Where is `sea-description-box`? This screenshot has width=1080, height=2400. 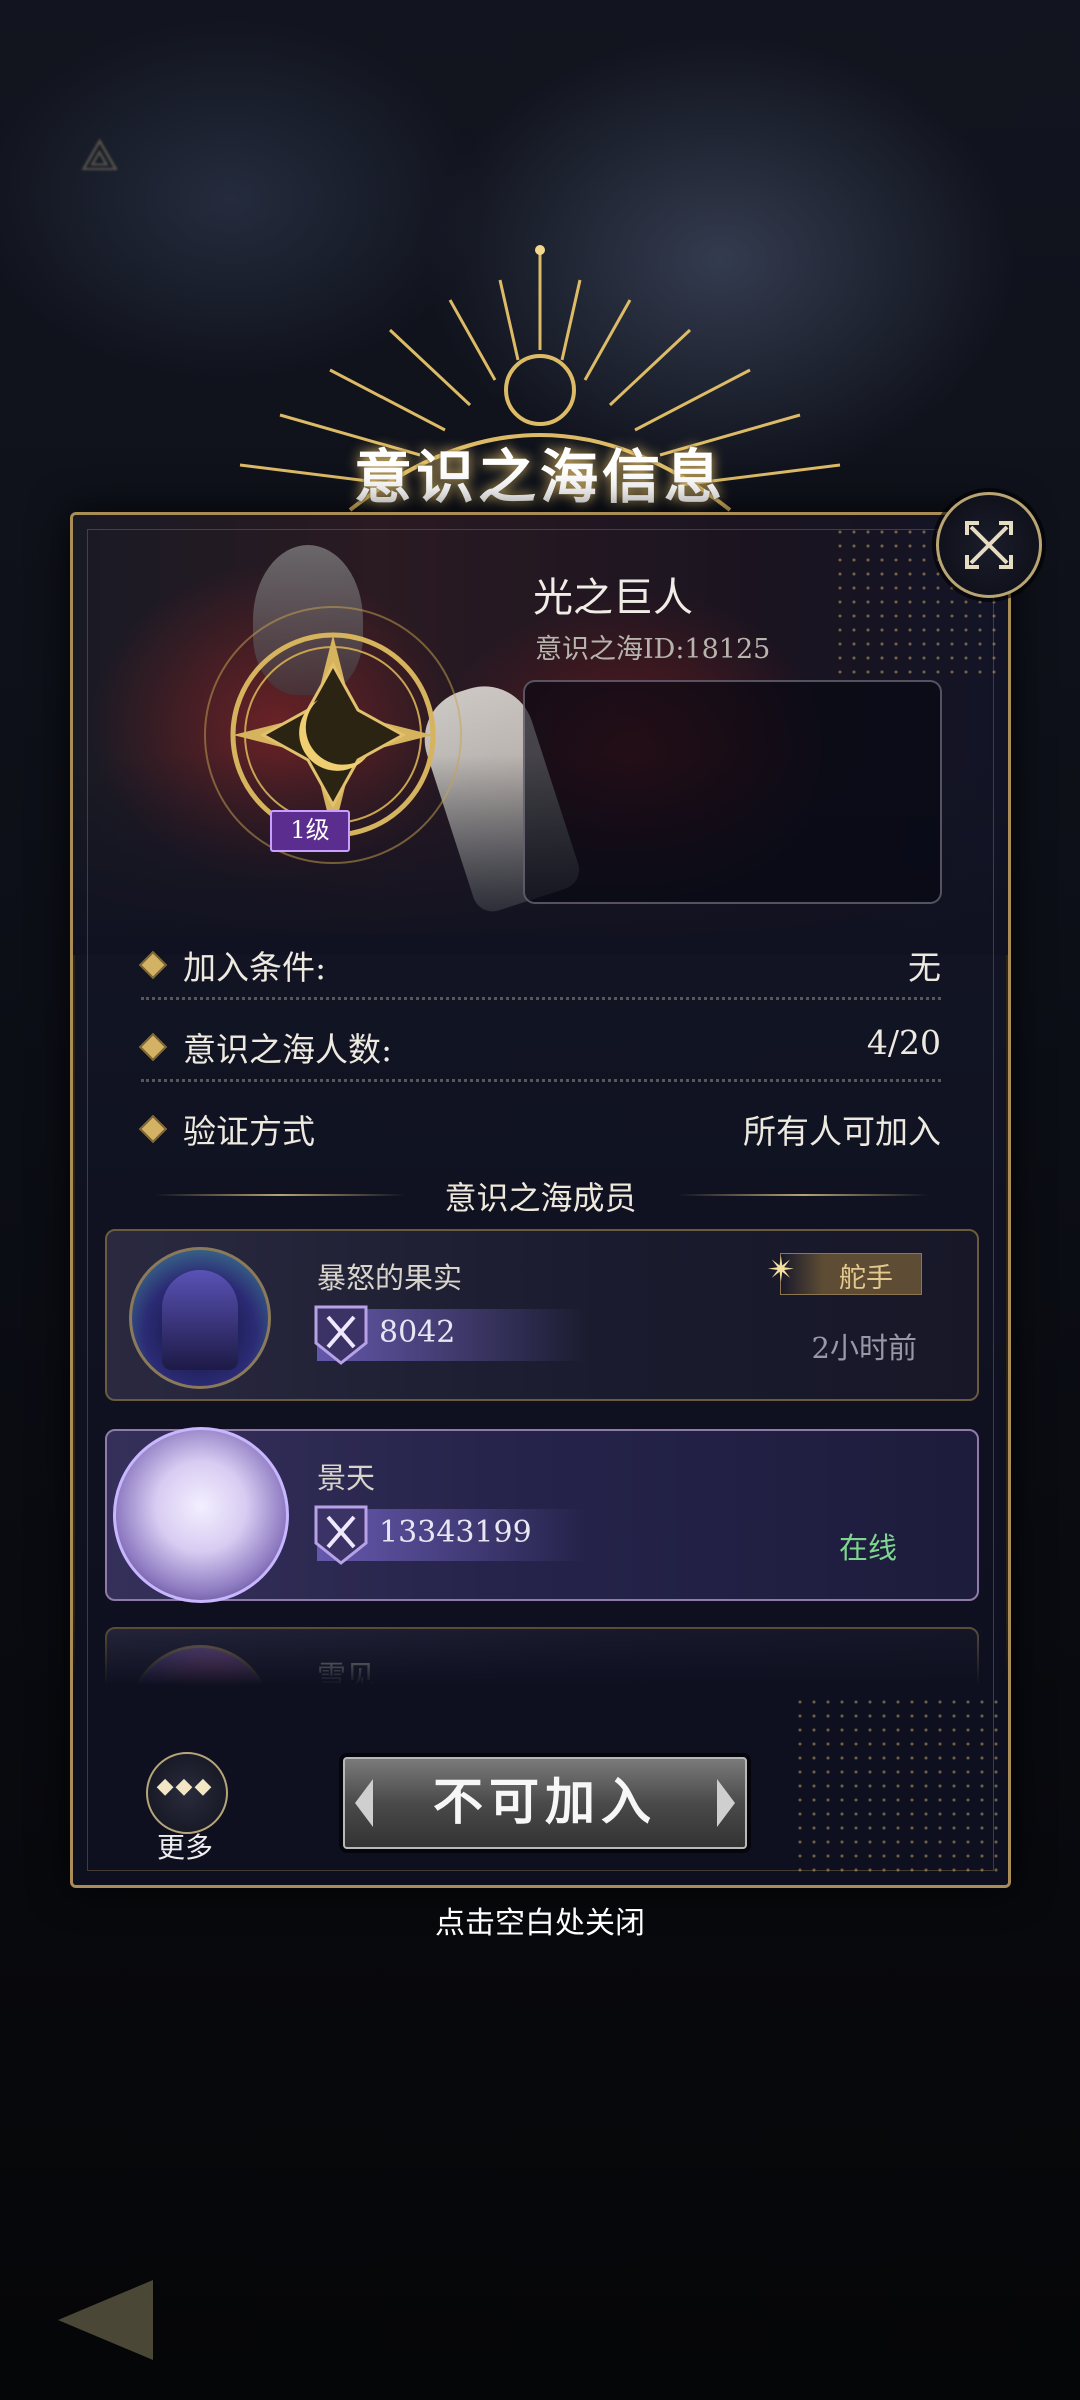 sea-description-box is located at coordinates (732, 792).